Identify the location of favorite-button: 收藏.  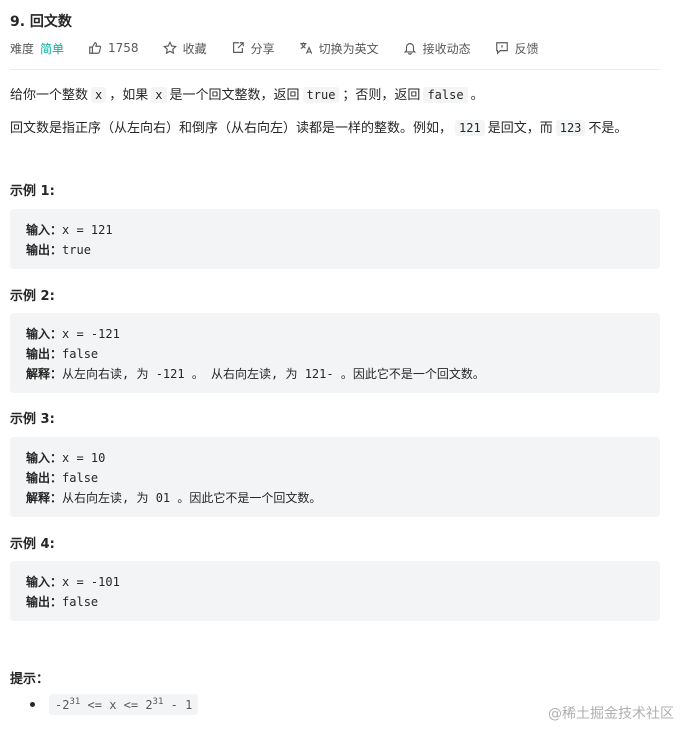
(184, 48).